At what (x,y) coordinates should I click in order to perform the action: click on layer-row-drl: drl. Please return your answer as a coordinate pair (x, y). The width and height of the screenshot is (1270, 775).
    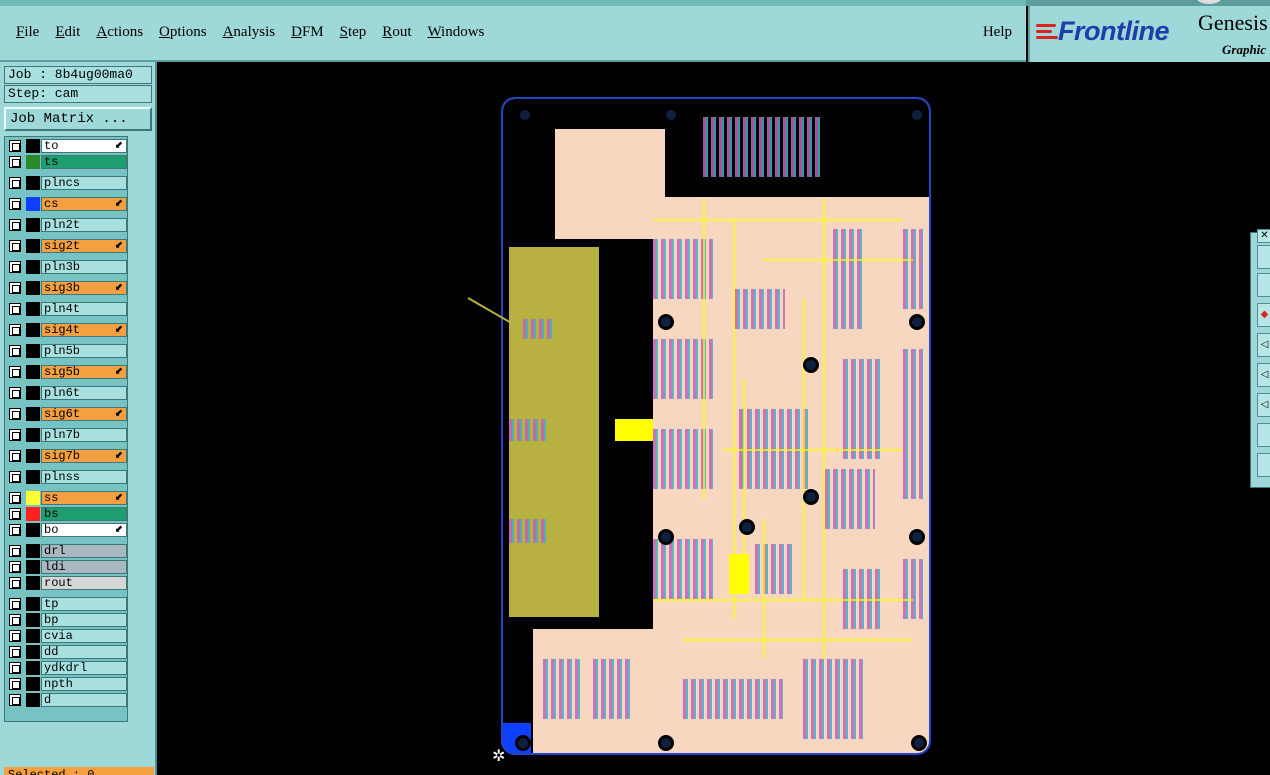
    Looking at the image, I should click on (67, 551).